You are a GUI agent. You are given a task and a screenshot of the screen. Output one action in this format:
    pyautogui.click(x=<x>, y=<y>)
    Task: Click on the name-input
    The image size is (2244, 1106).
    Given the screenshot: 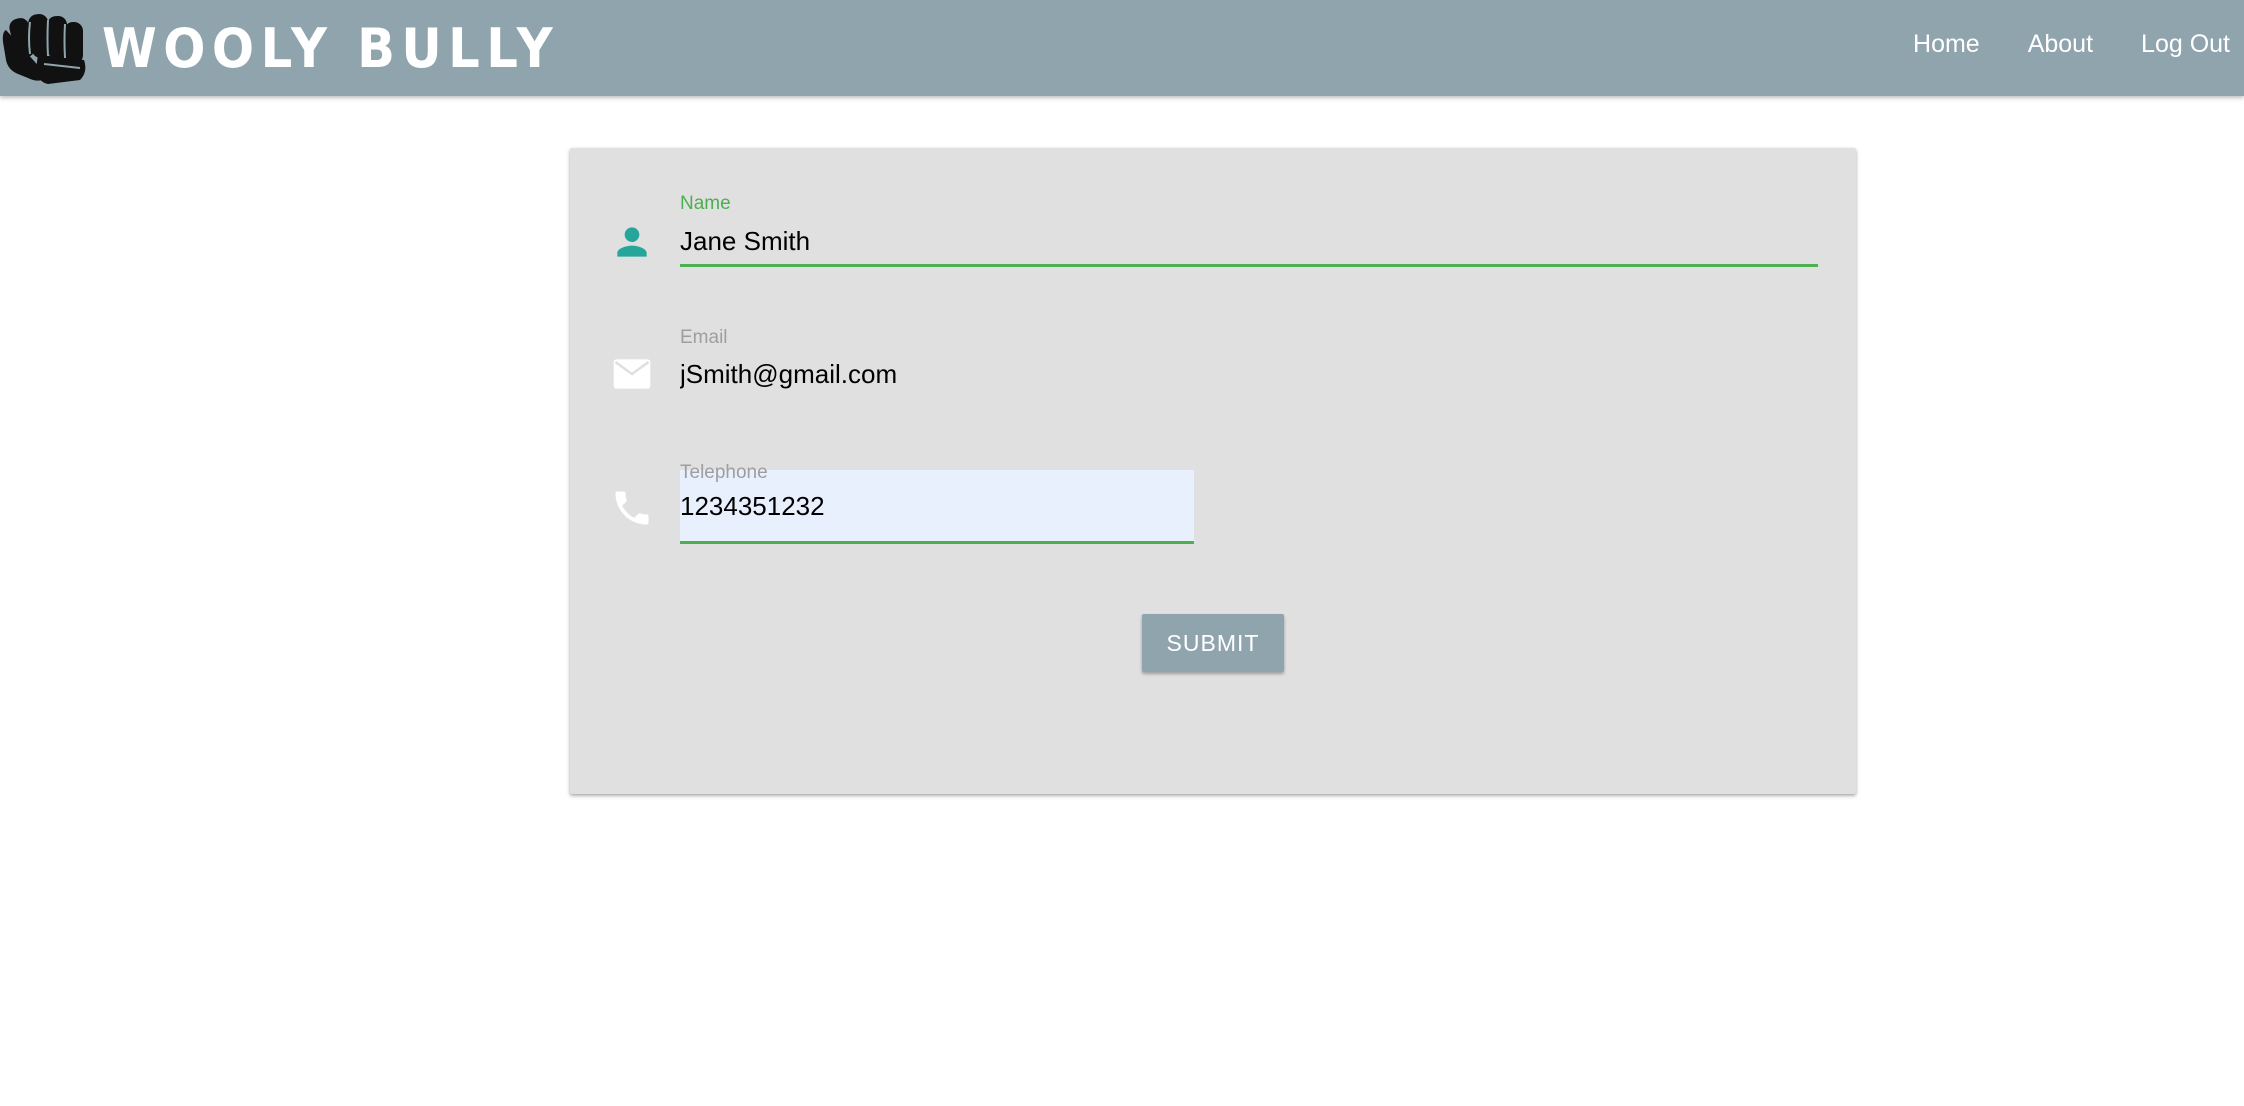 What is the action you would take?
    pyautogui.click(x=1249, y=243)
    